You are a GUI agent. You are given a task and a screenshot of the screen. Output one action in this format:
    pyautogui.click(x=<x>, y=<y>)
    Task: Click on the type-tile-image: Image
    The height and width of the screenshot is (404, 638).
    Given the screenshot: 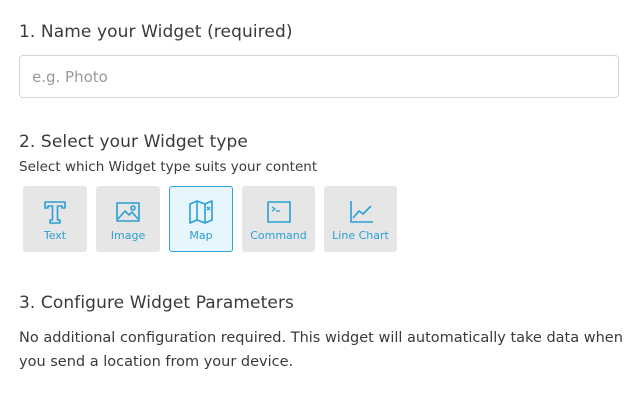 What is the action you would take?
    pyautogui.click(x=128, y=219)
    